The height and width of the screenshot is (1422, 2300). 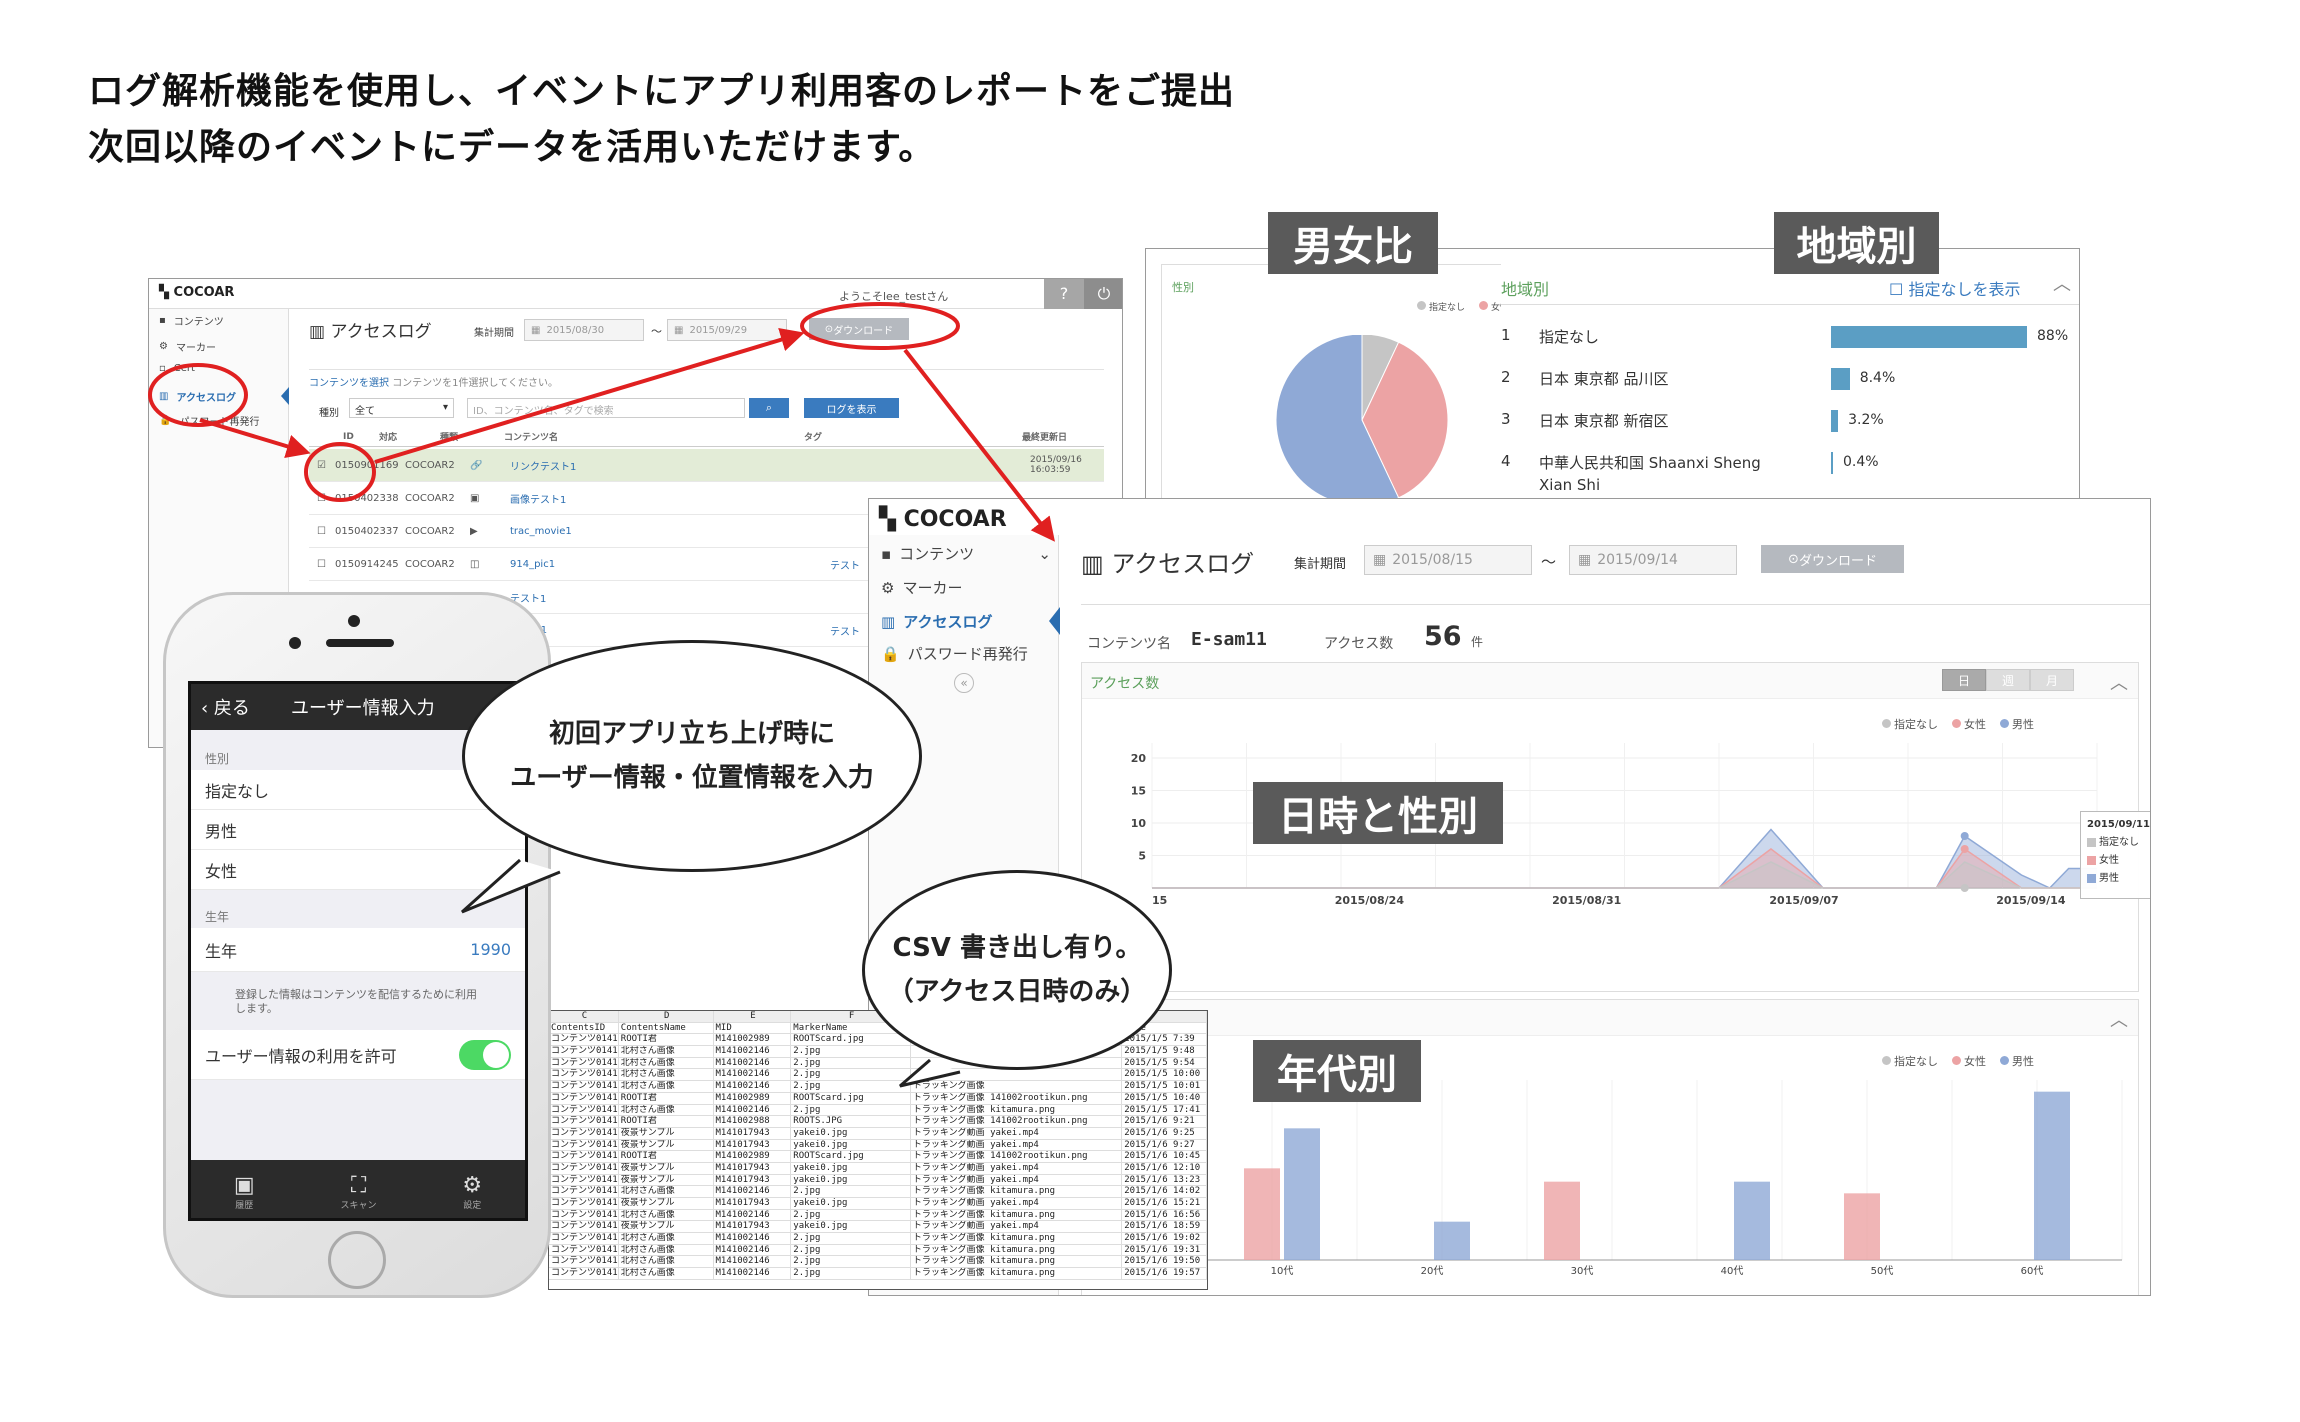 What do you see at coordinates (692, 756) in the screenshot?
I see `speech-bubble-user-info: 初回アプリ立ち上げ時に ユーザー情報・位置情報を入力` at bounding box center [692, 756].